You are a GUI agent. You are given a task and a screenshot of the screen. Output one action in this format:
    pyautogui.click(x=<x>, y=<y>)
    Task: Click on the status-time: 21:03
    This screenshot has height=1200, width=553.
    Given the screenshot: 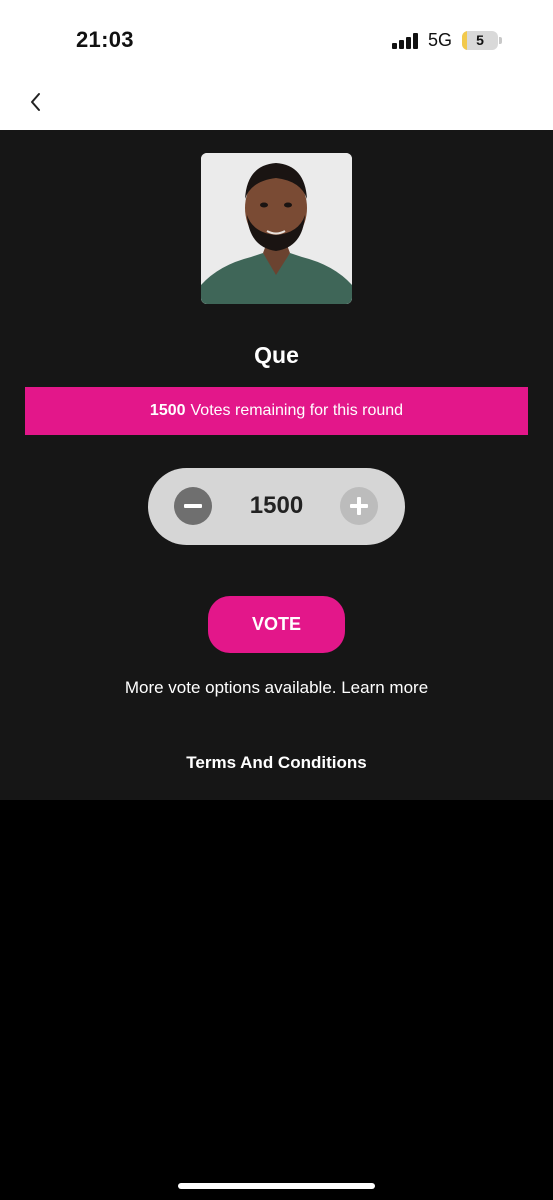 What is the action you would take?
    pyautogui.click(x=105, y=39)
    